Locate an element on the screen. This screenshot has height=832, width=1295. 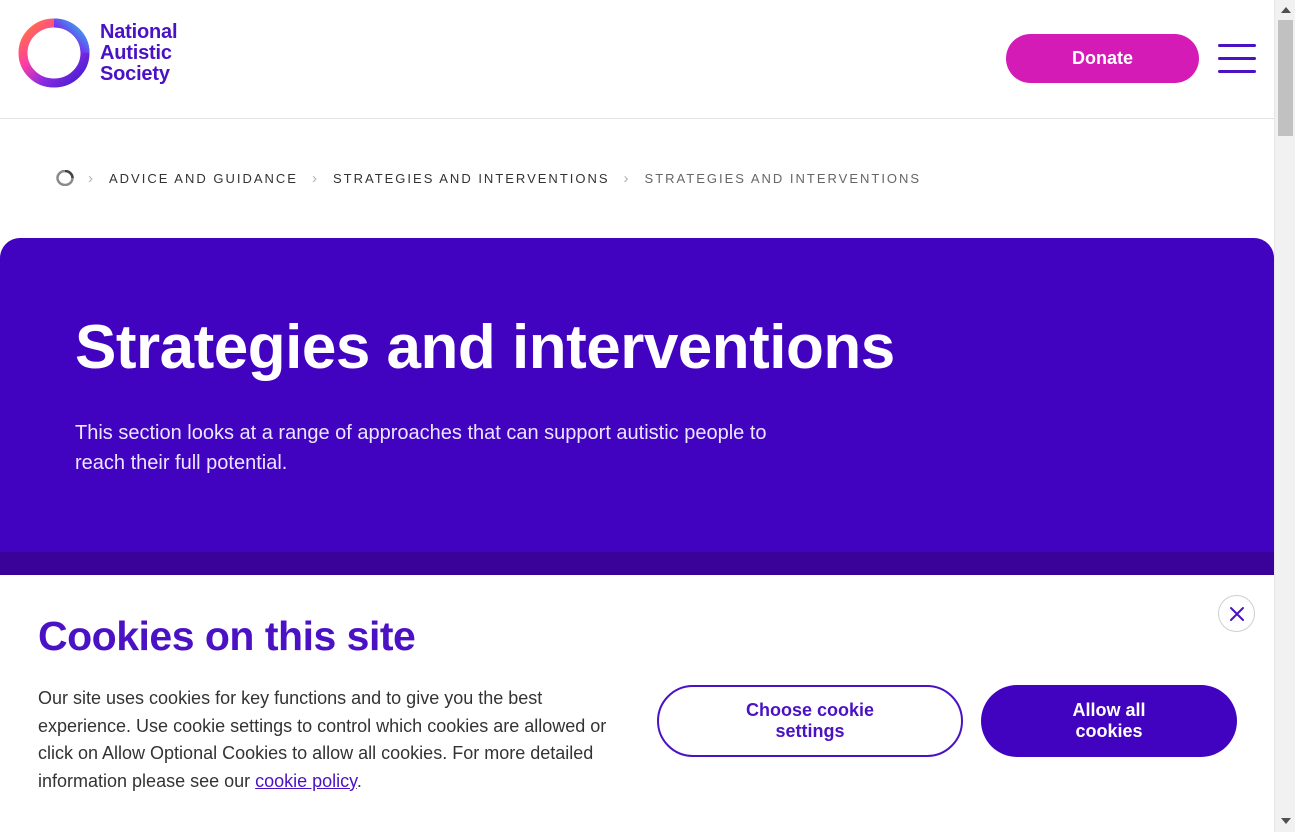
choose-cookie-settings-button: Choose cookie settings is located at coordinates (810, 721).